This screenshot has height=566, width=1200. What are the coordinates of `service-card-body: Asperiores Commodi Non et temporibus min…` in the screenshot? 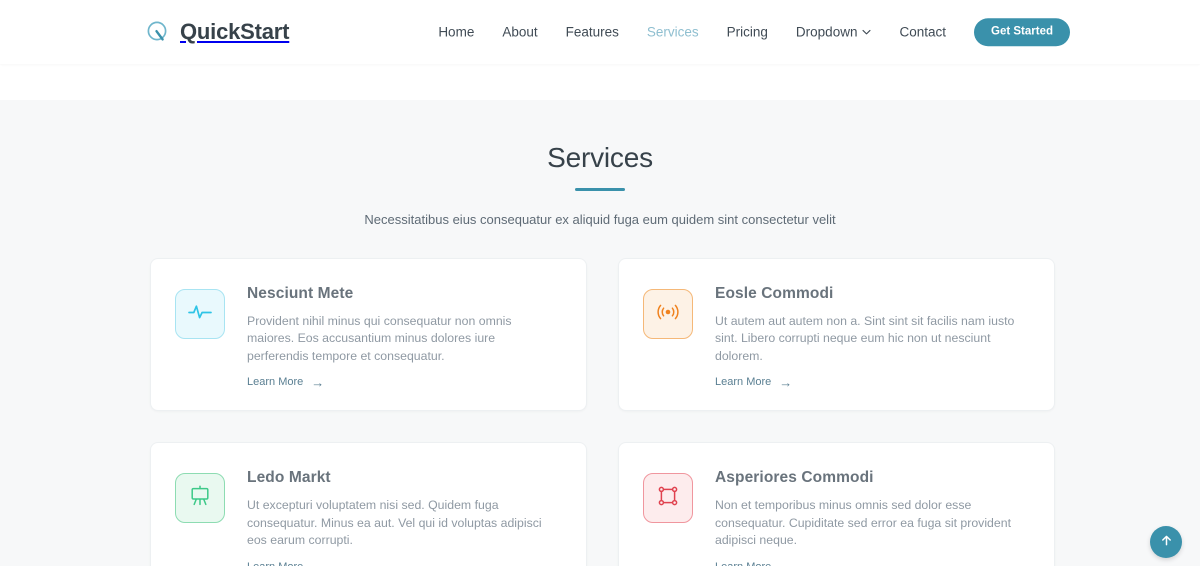 It's located at (871, 517).